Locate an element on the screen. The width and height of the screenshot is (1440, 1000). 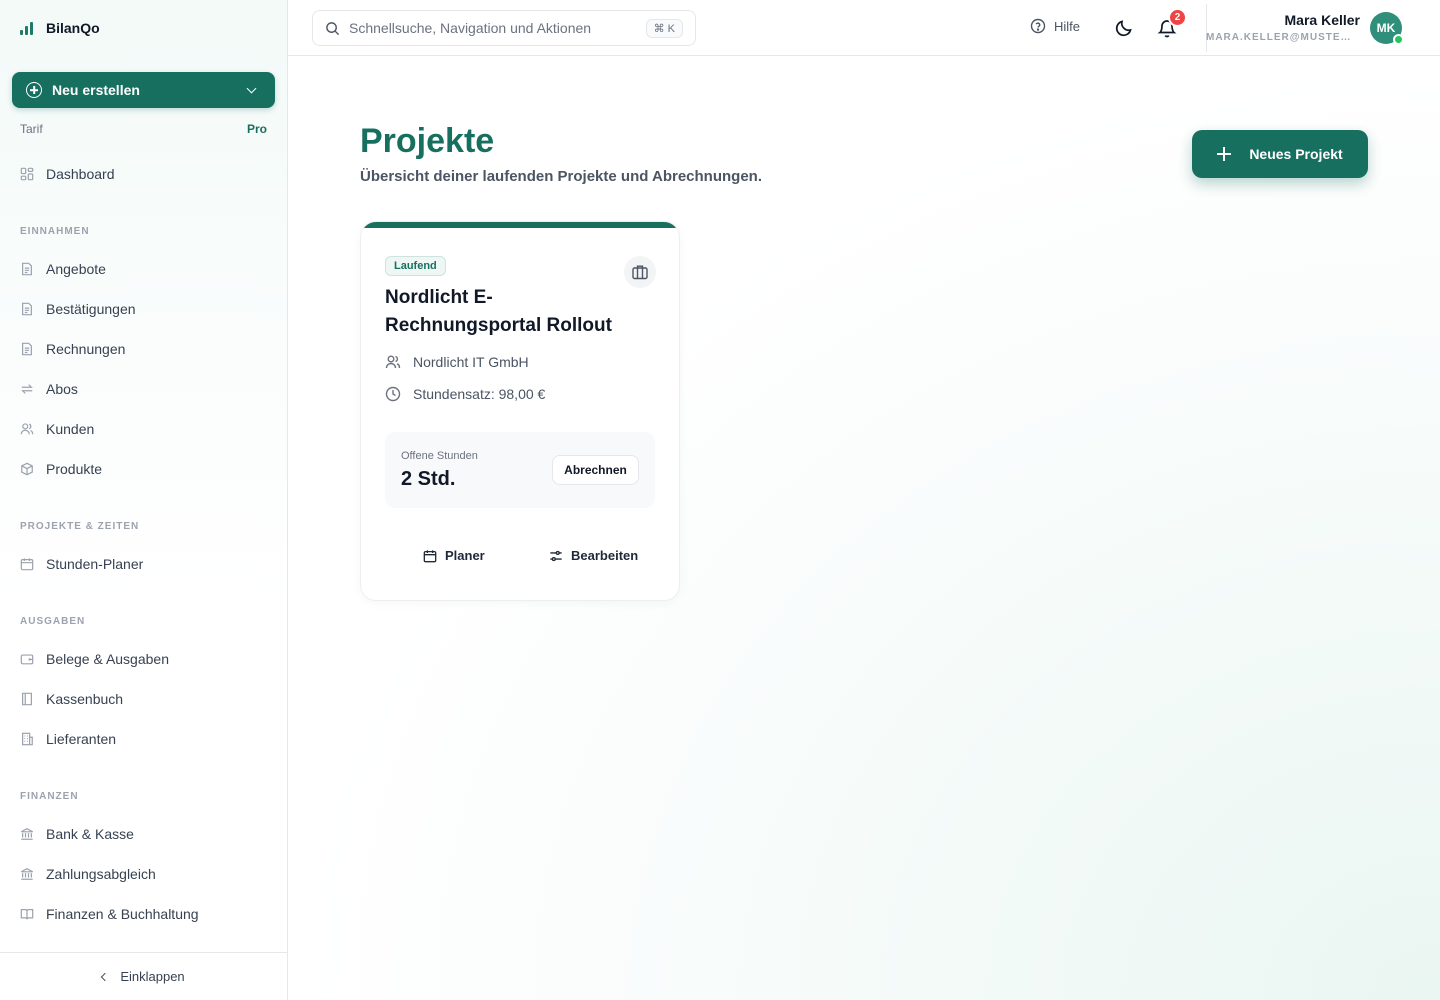
brand: BilanQo is located at coordinates (60, 28).